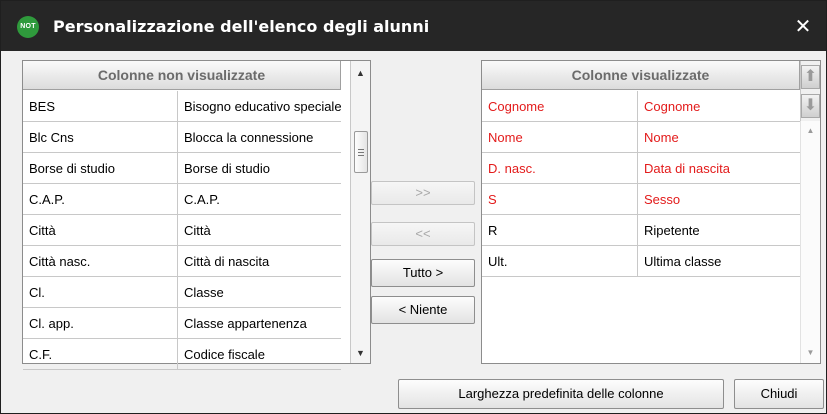  Describe the element at coordinates (182, 168) in the screenshot. I see `table-row: Borse di studio Borse di studio` at that location.